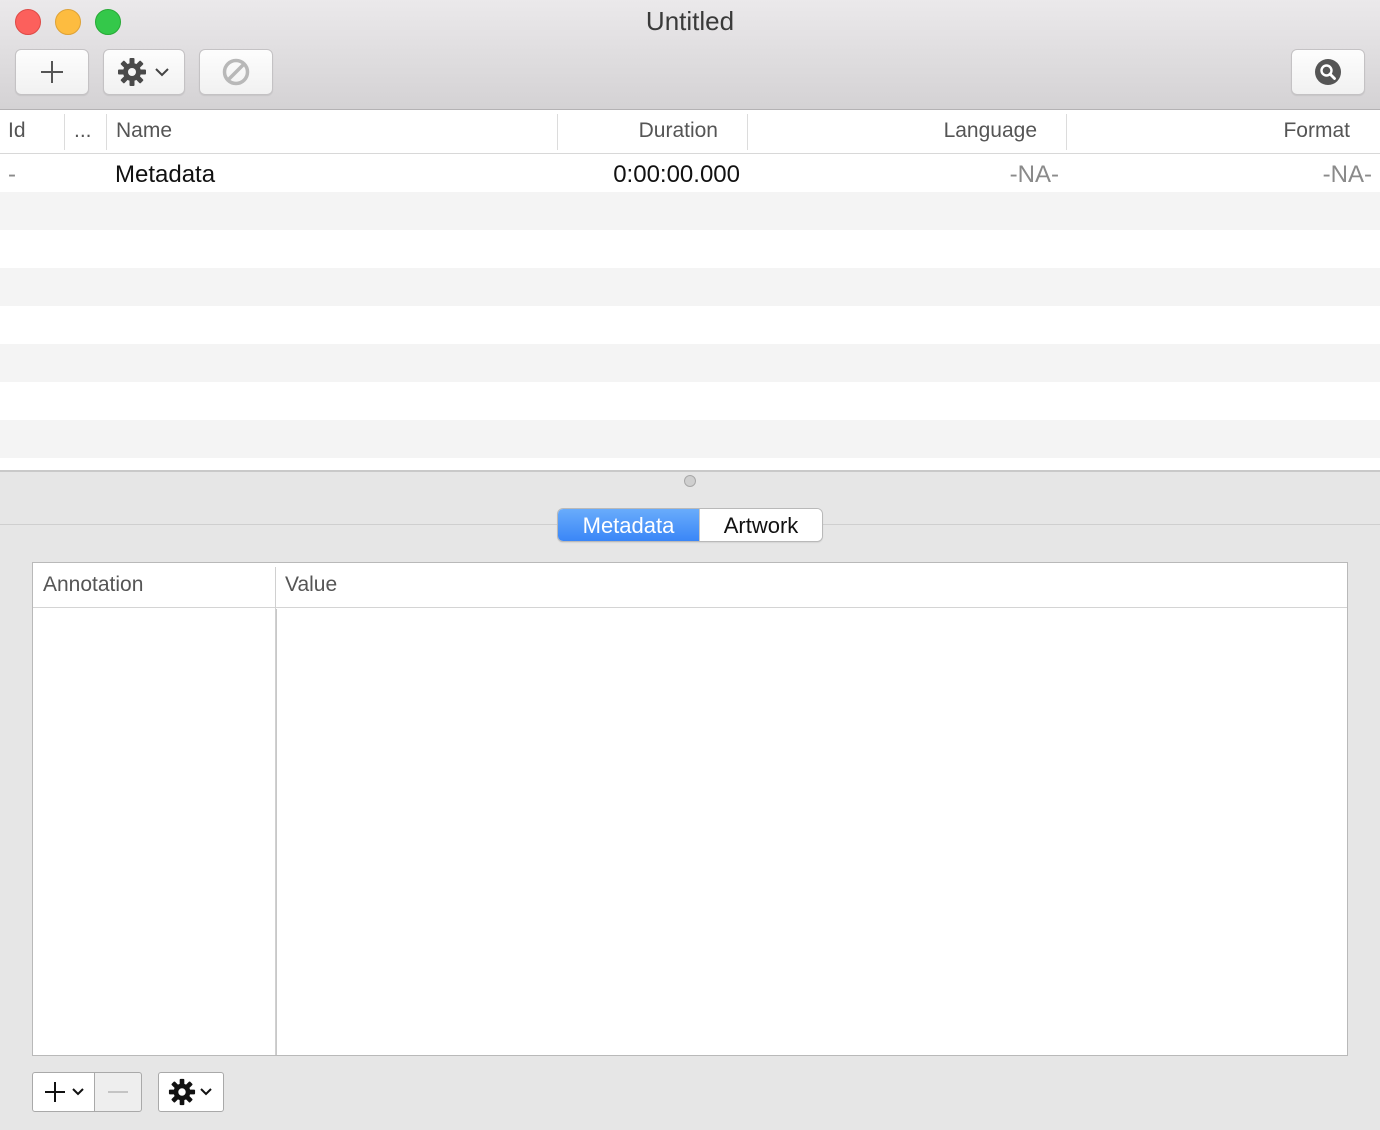 This screenshot has height=1130, width=1380. Describe the element at coordinates (93, 585) in the screenshot. I see `column-header-annotation: Annotation` at that location.